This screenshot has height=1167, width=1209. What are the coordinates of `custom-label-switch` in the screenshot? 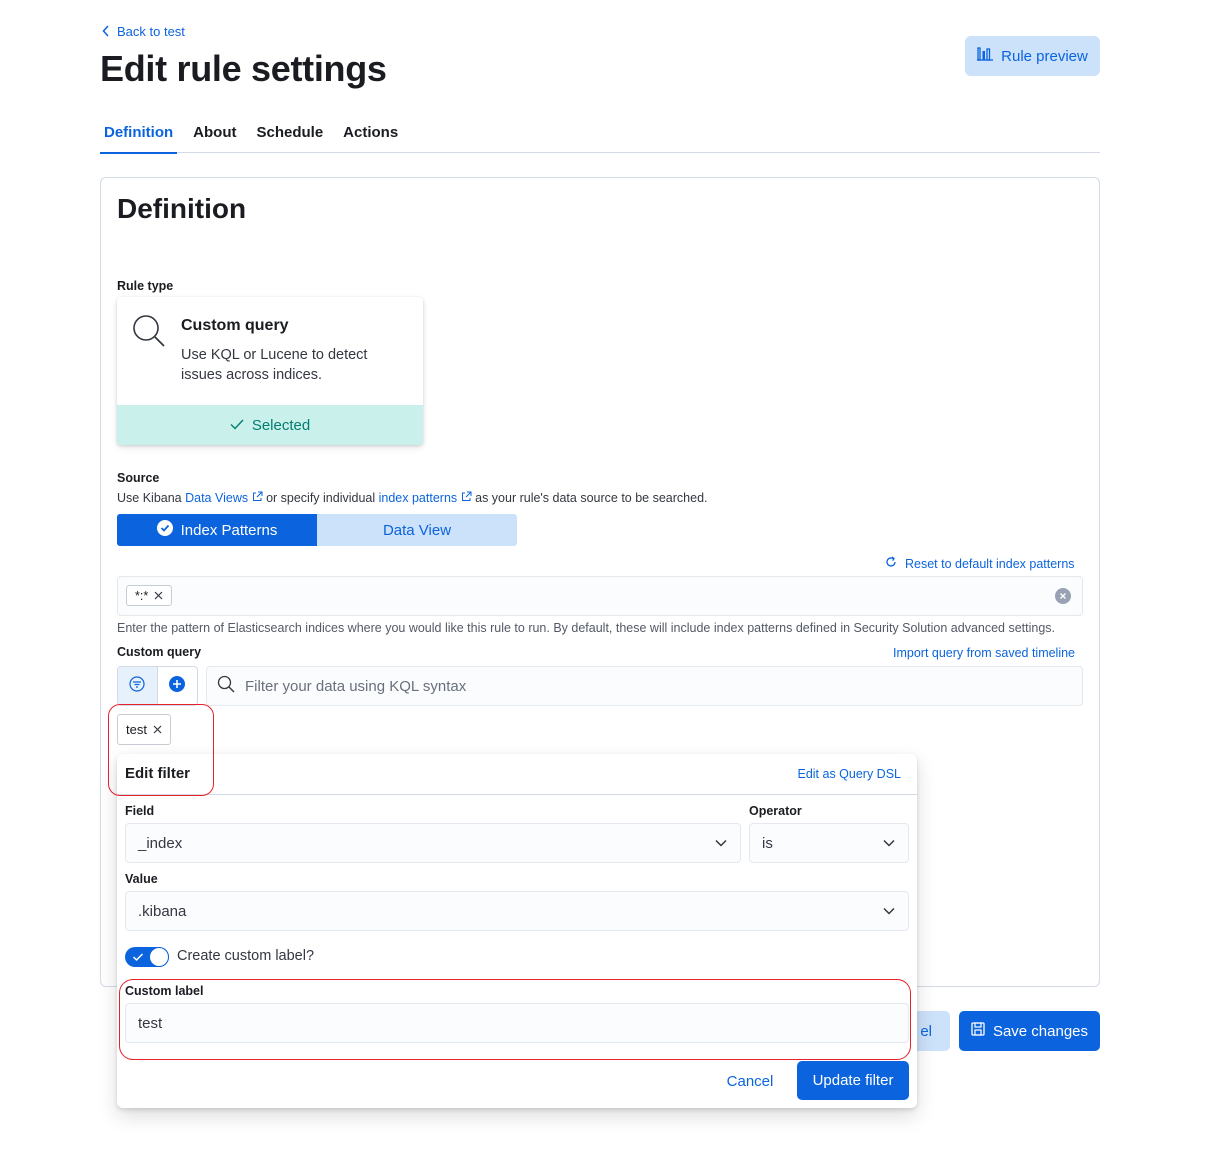 It's located at (147, 957).